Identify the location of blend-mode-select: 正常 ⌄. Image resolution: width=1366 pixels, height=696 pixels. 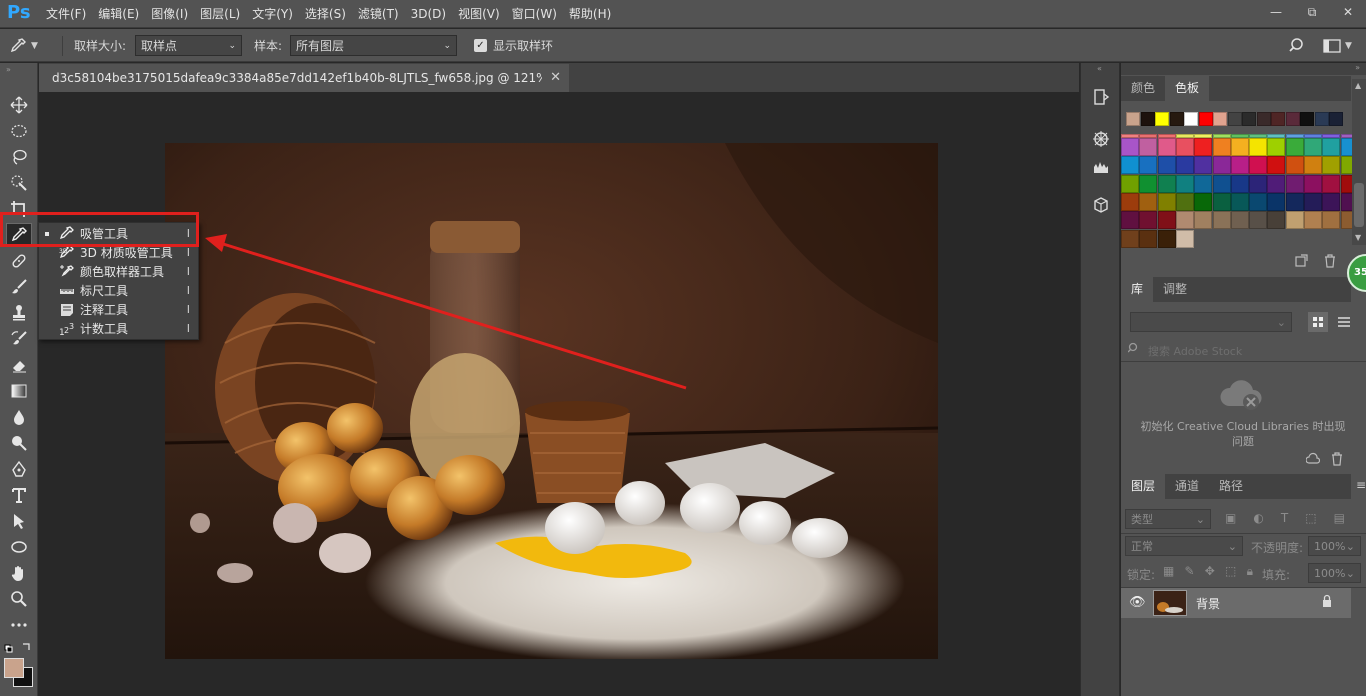
(1184, 546).